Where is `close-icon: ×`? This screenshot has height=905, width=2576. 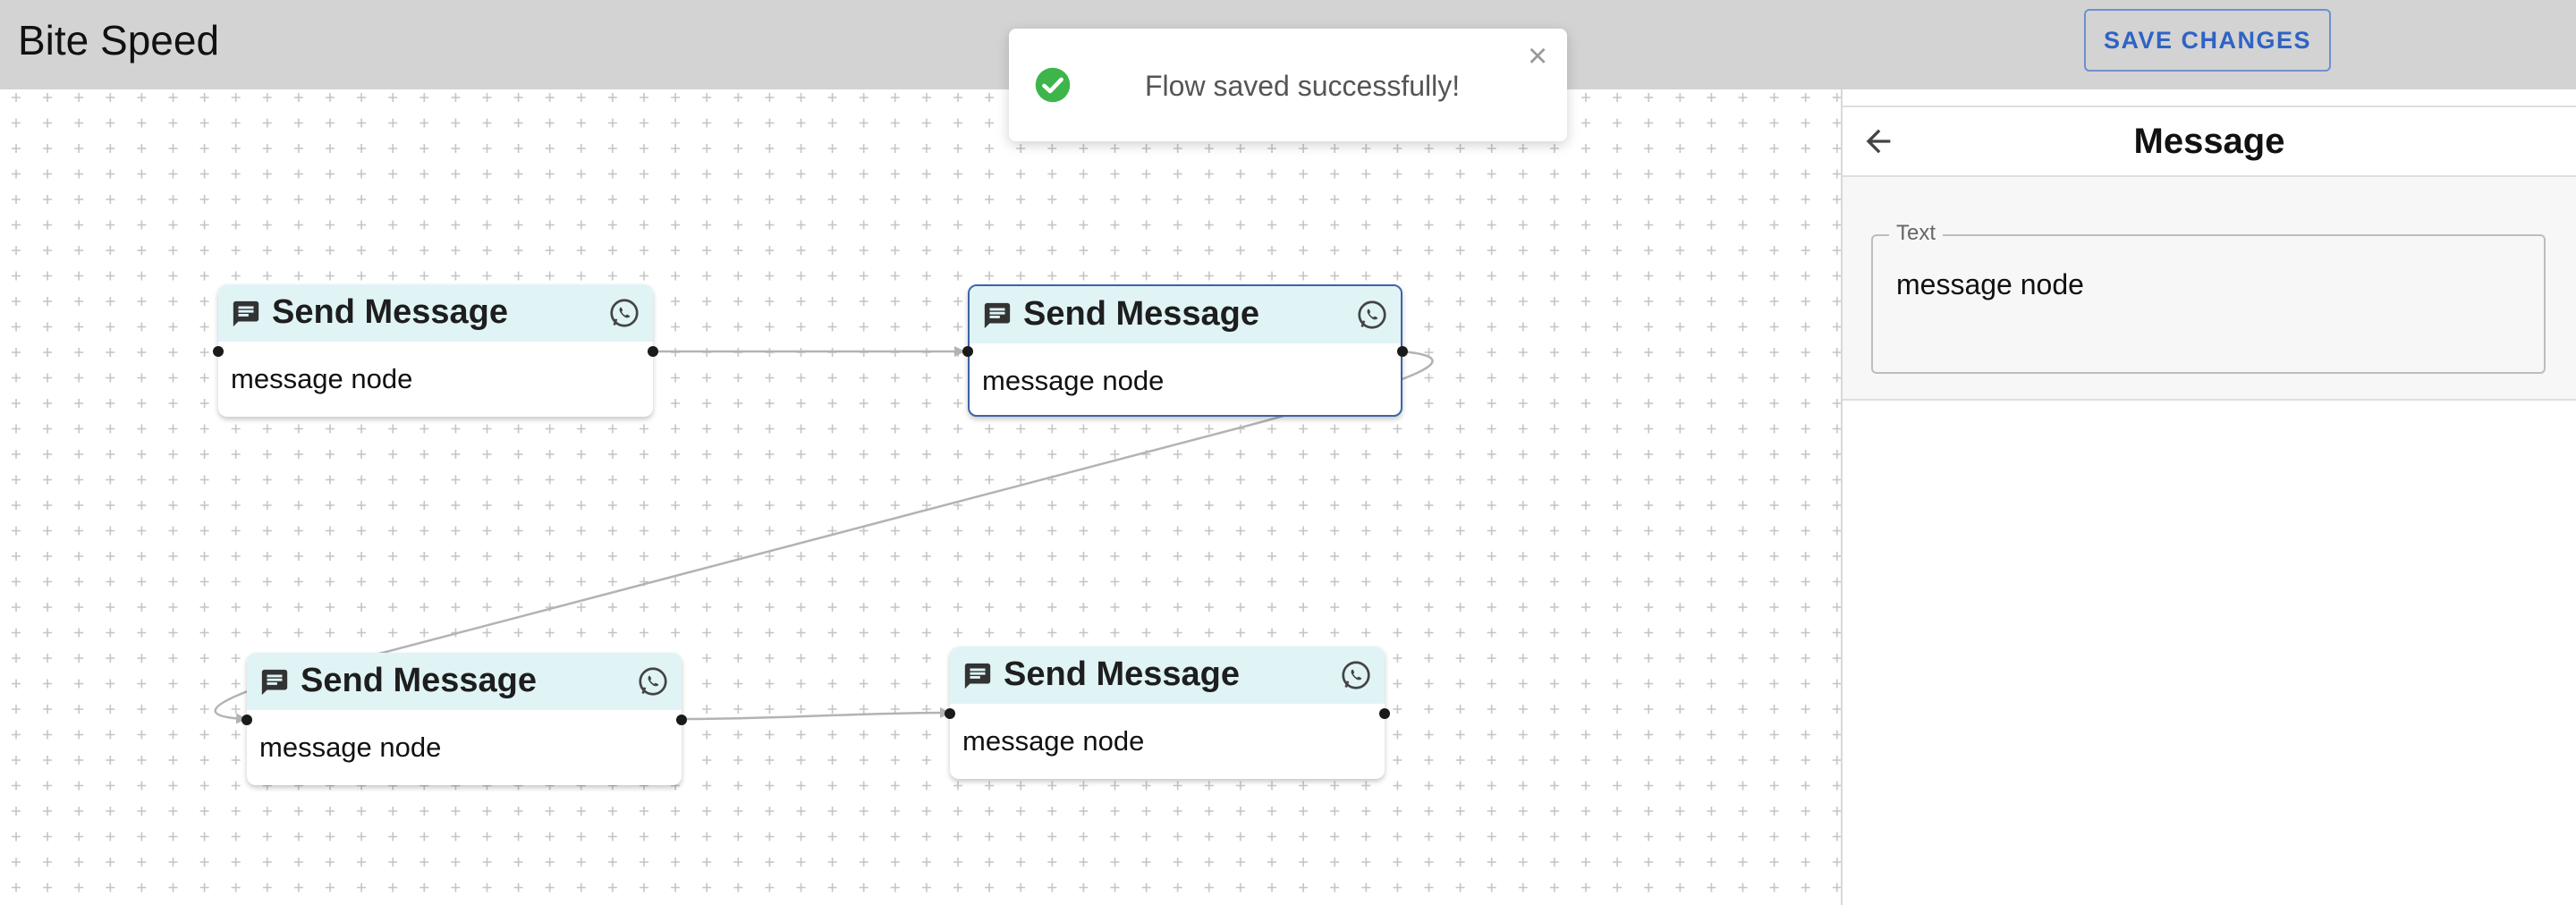
close-icon: × is located at coordinates (1537, 56).